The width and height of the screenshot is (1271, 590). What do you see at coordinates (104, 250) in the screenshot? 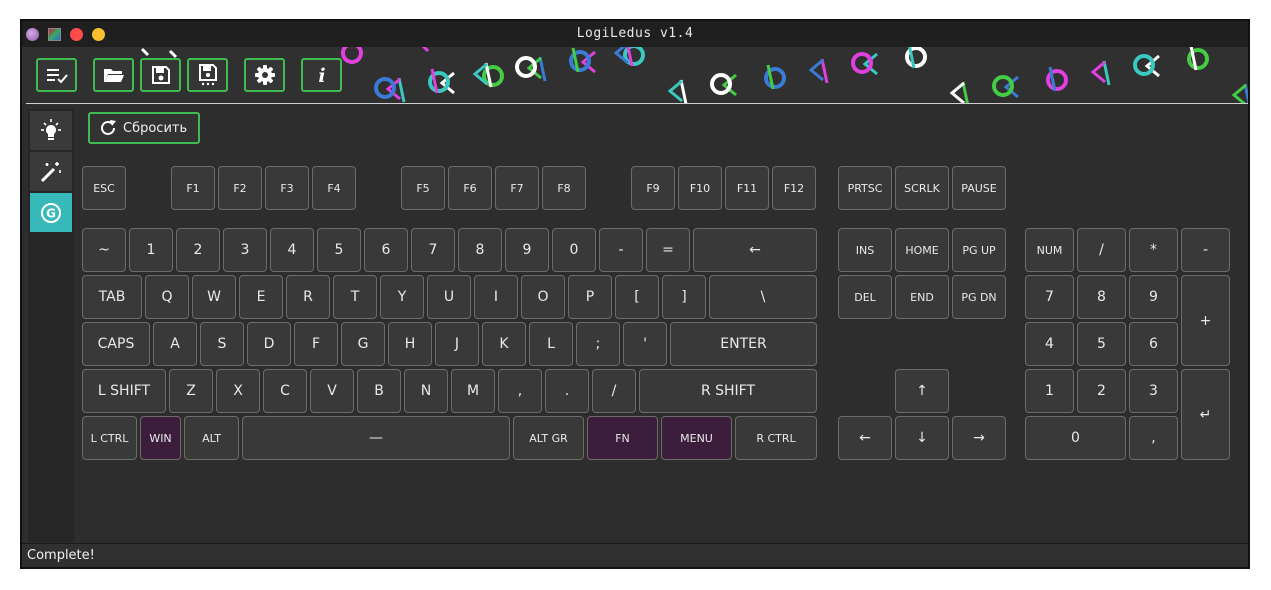
I see `key-tilde: ~` at bounding box center [104, 250].